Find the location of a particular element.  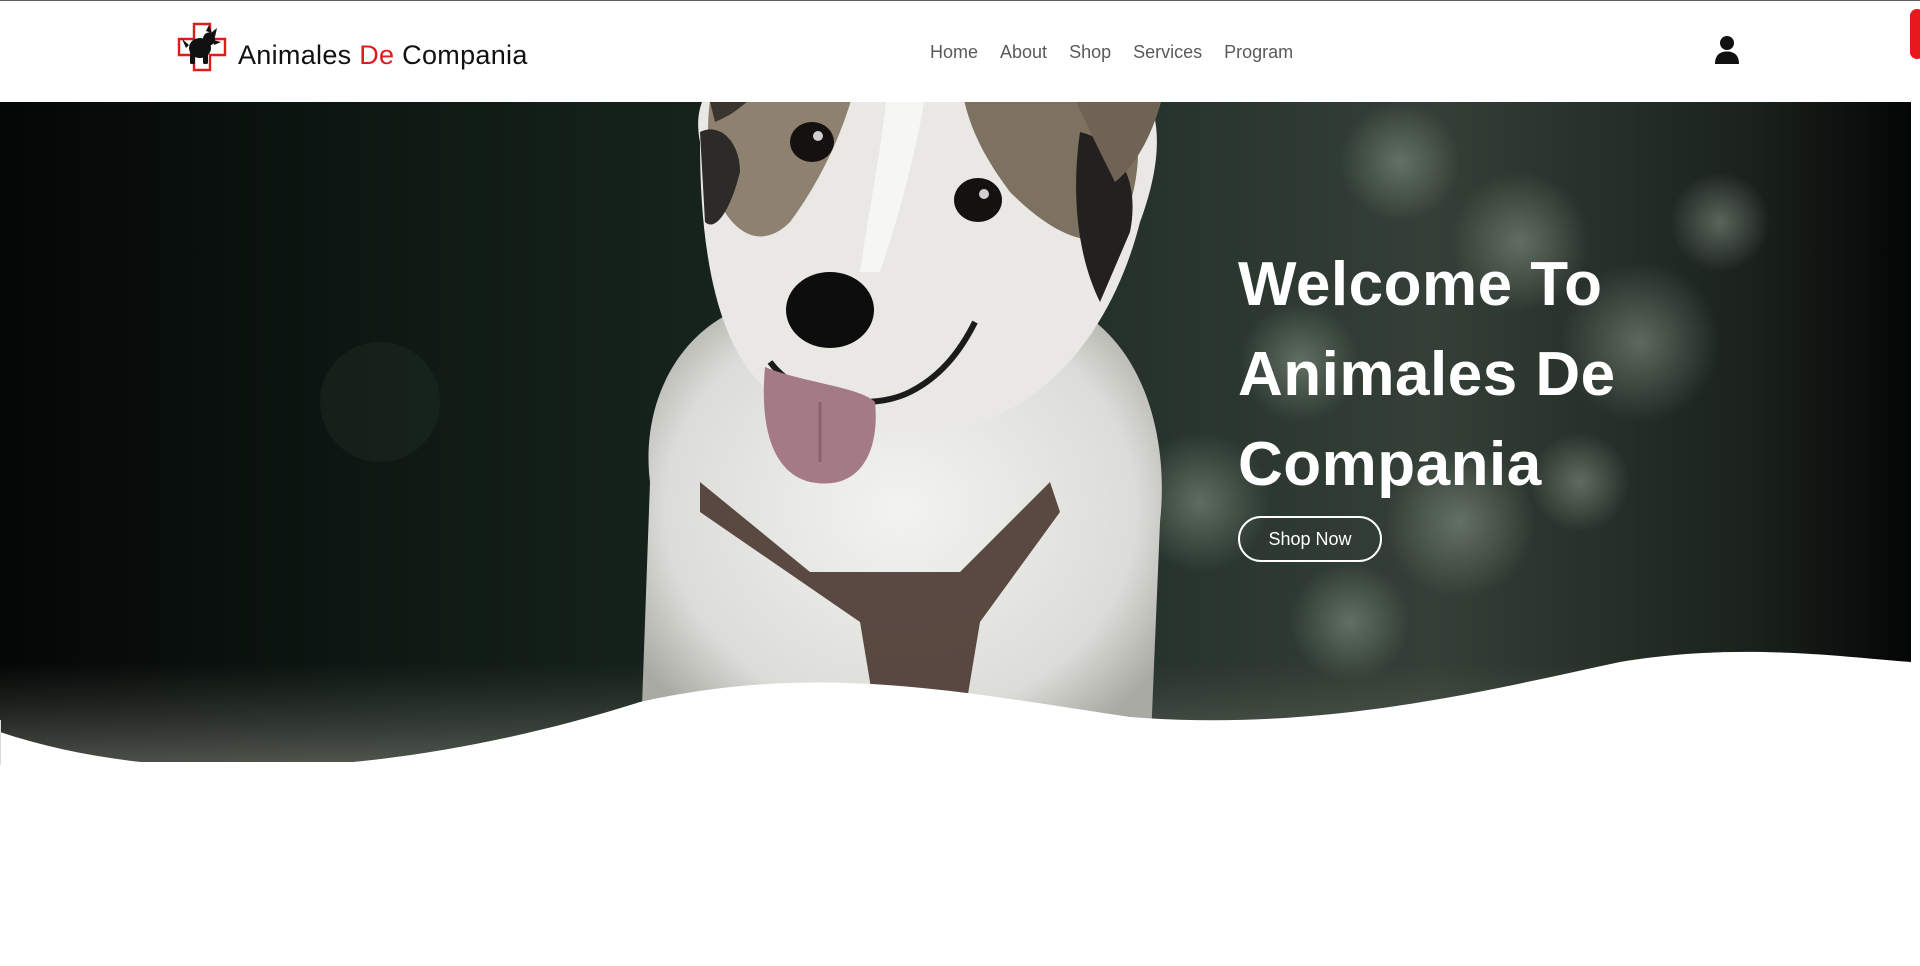

hero-title: Welcome To Animales De Compania is located at coordinates (1538, 375).